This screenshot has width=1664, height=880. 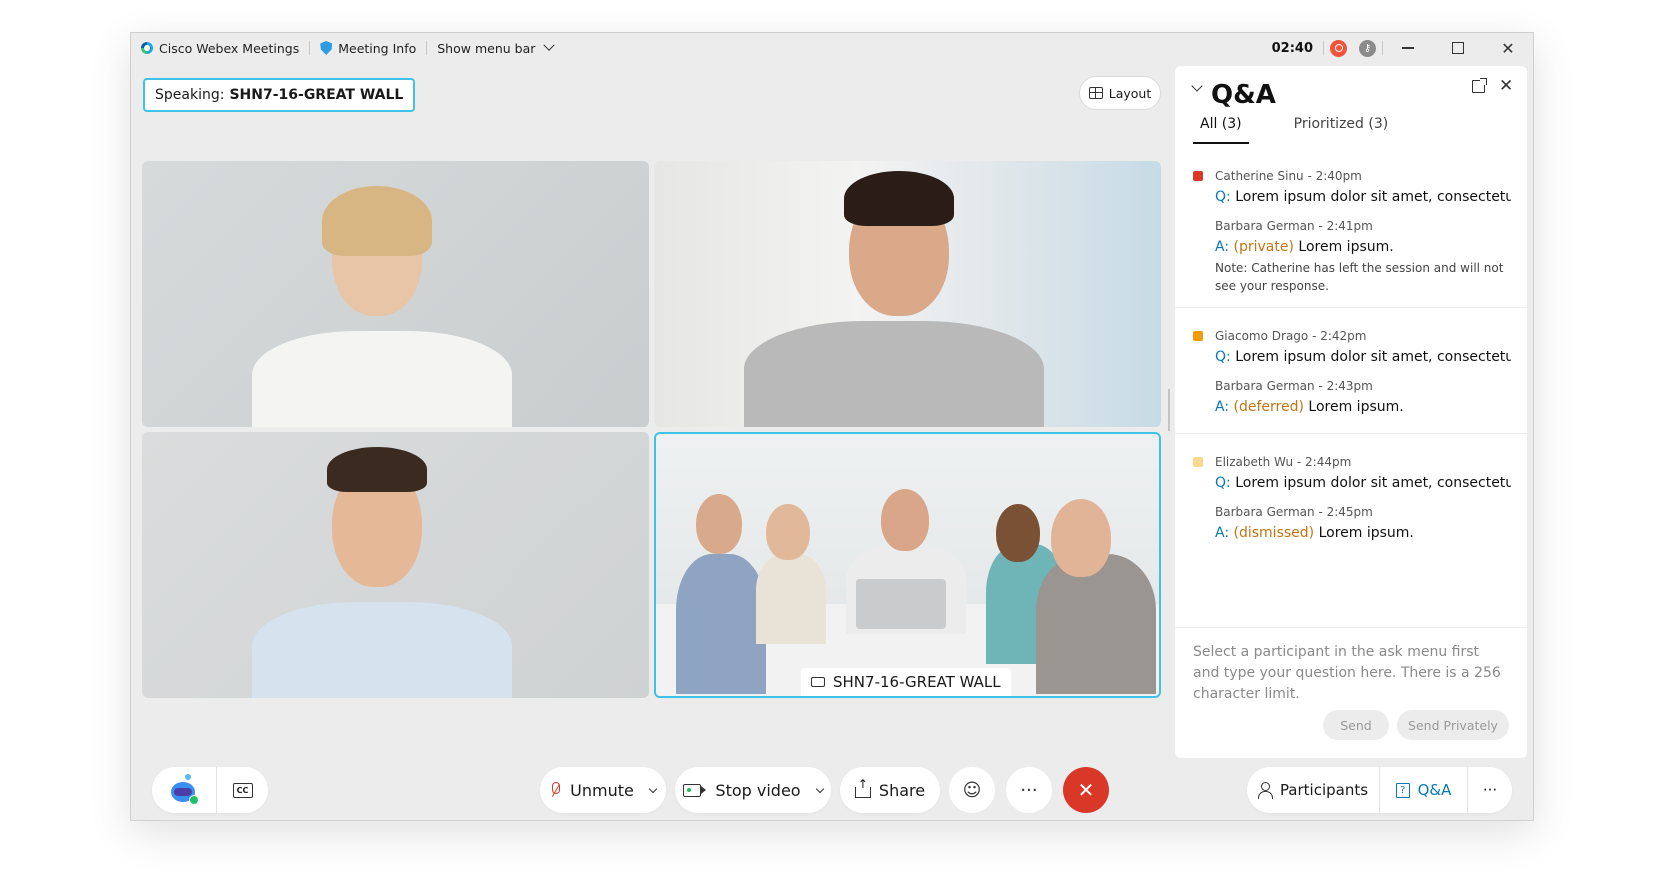 What do you see at coordinates (147, 48) in the screenshot?
I see `webex-logo-icon` at bounding box center [147, 48].